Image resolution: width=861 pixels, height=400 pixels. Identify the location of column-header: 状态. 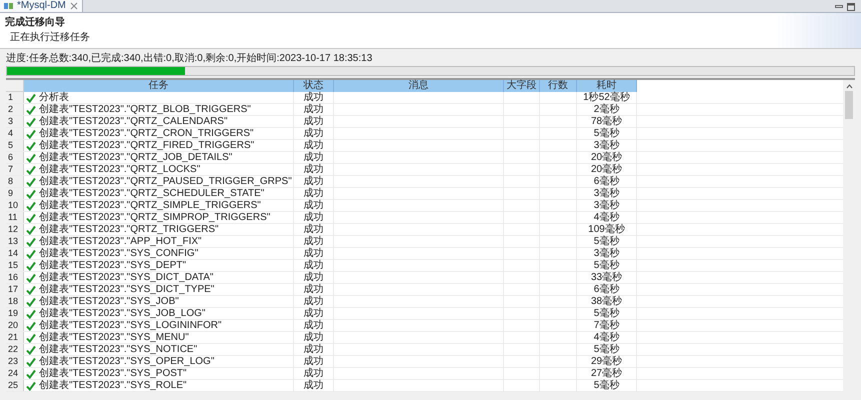
(314, 86).